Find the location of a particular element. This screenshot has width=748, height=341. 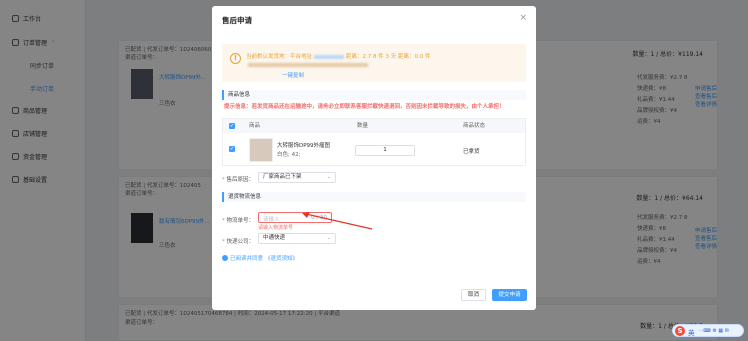

arrow-line is located at coordinates (339, 221).